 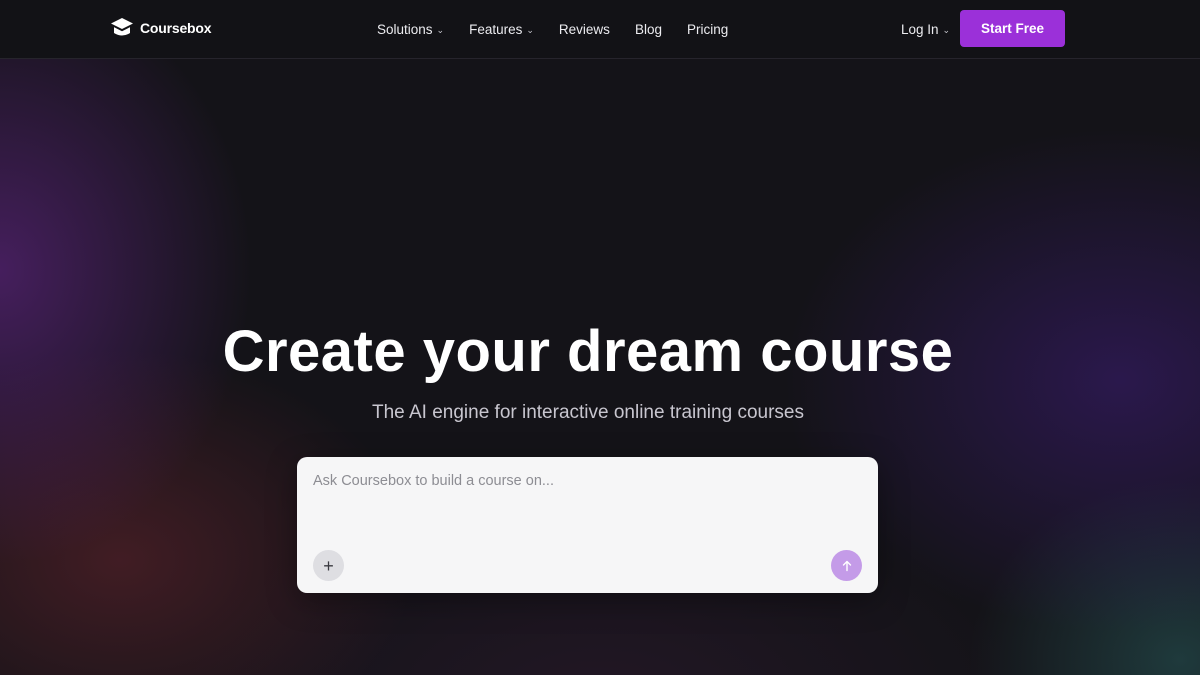 I want to click on nav-label: Reviews, so click(x=584, y=29).